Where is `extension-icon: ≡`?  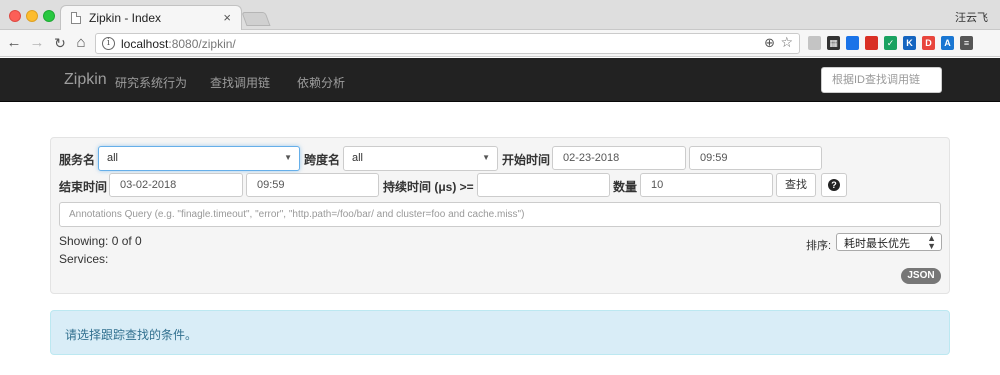
extension-icon: ≡ is located at coordinates (966, 43).